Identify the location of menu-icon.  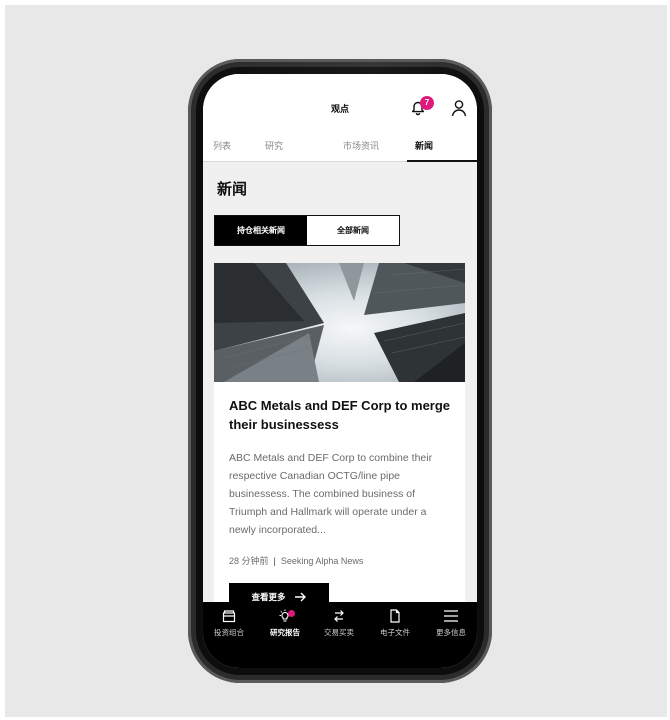
(451, 616).